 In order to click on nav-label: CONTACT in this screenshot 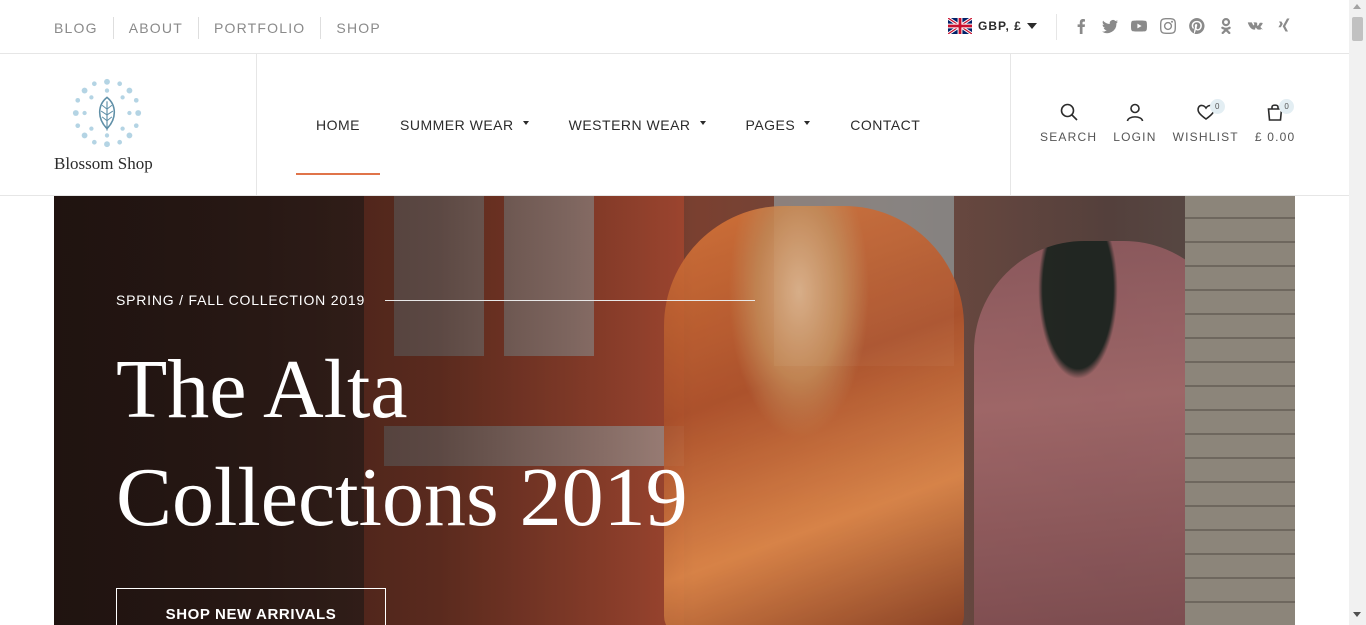, I will do `click(885, 125)`.